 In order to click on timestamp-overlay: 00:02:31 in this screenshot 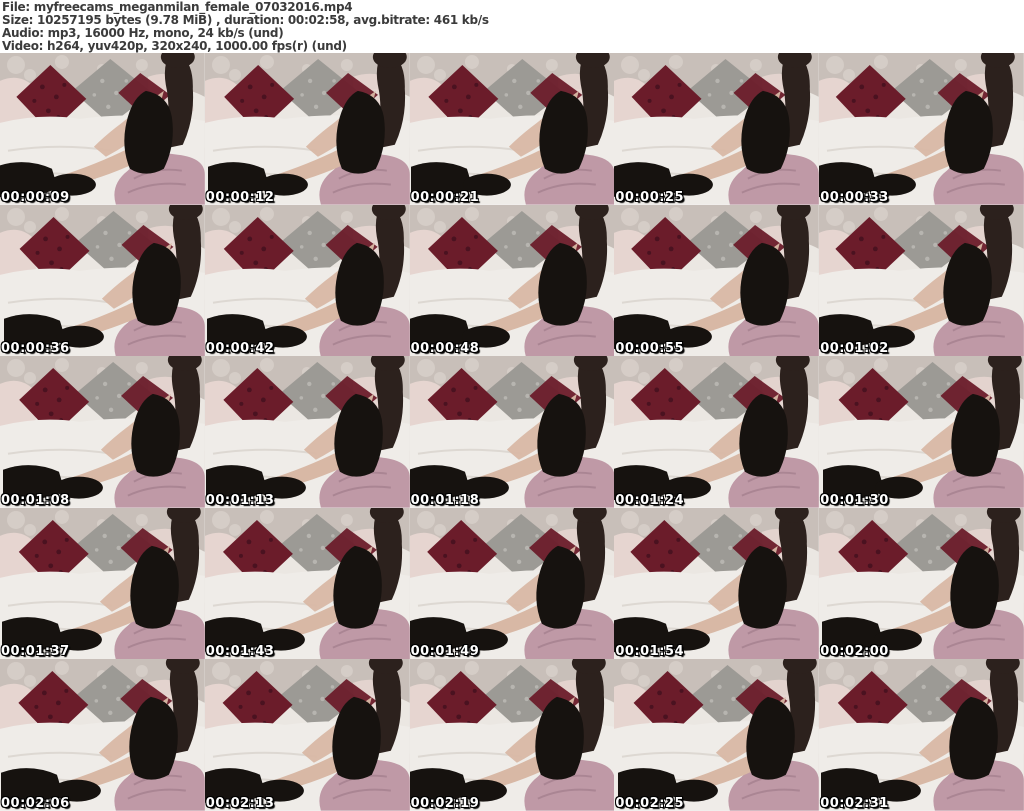, I will do `click(854, 803)`.